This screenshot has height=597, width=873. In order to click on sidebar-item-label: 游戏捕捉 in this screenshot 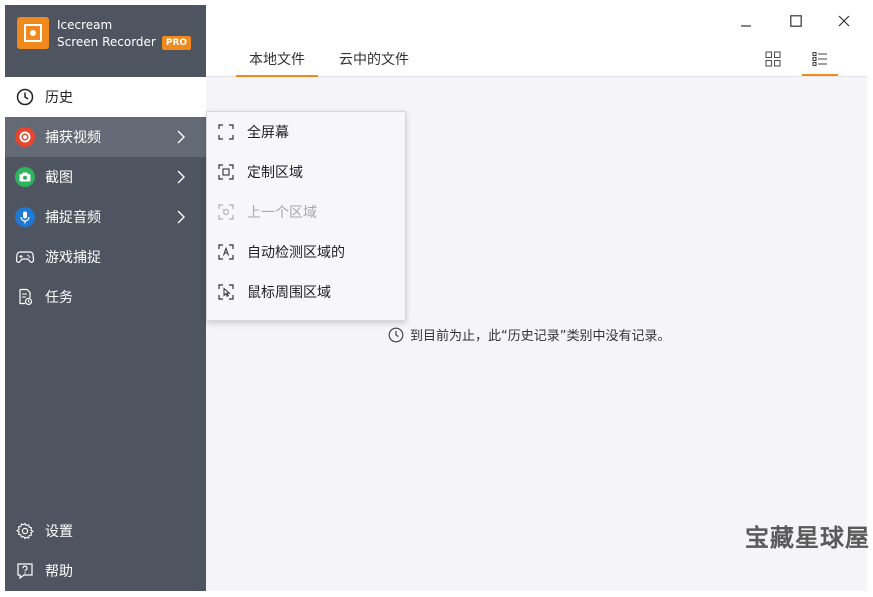, I will do `click(73, 258)`.